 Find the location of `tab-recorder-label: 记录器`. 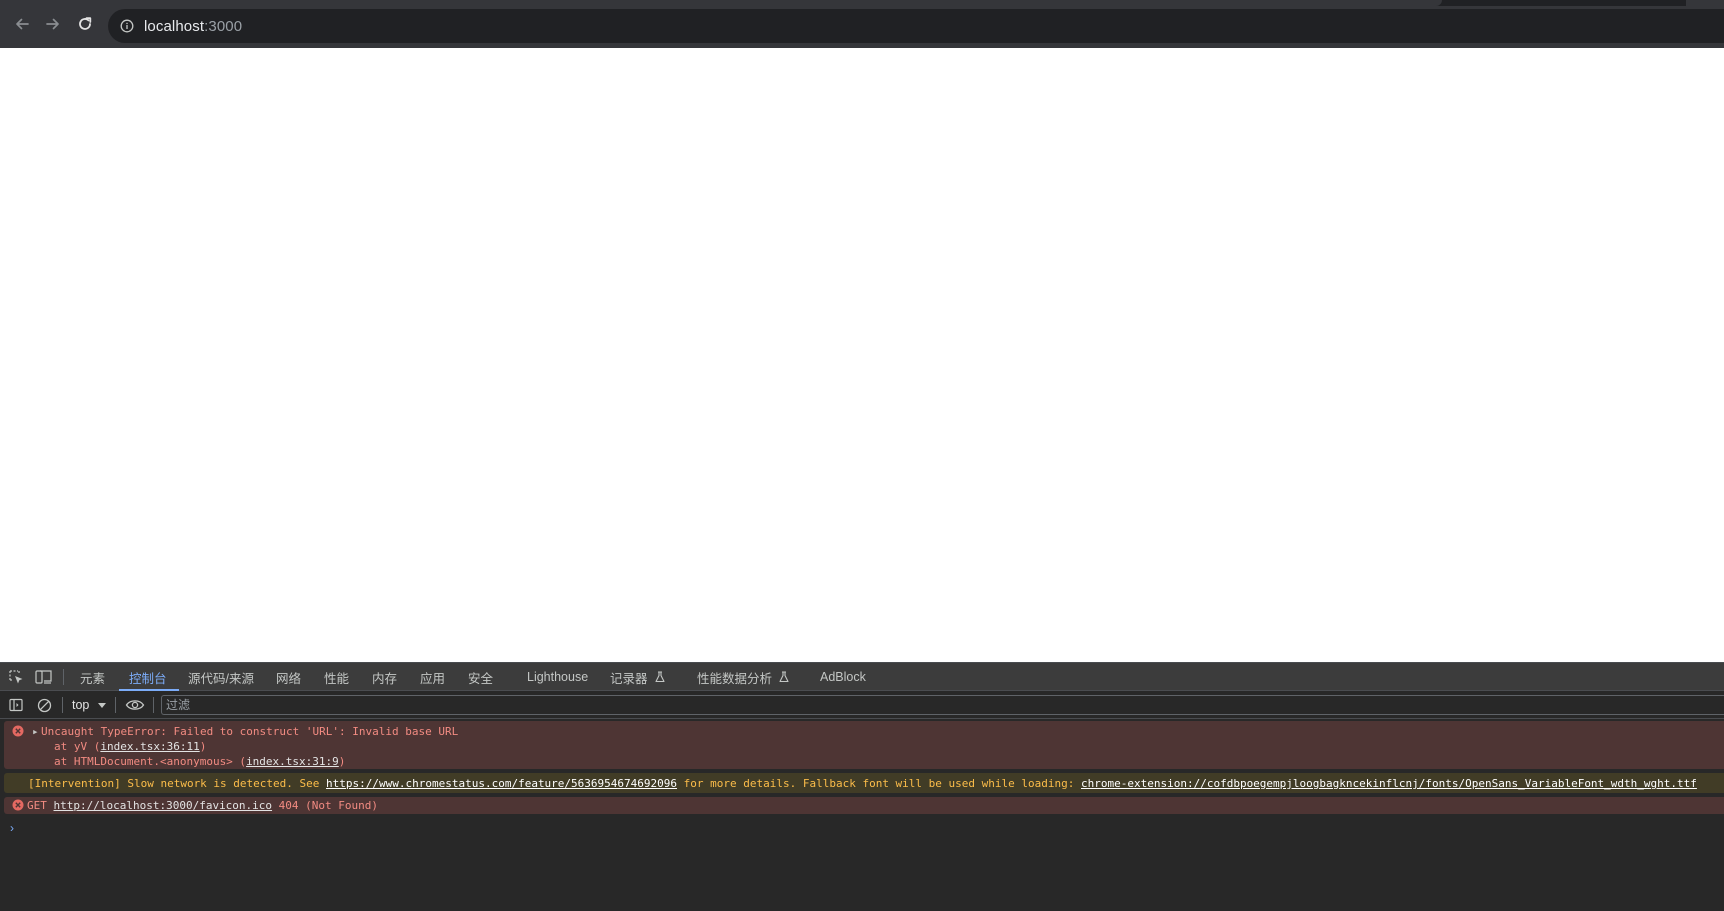

tab-recorder-label: 记录器 is located at coordinates (629, 678).